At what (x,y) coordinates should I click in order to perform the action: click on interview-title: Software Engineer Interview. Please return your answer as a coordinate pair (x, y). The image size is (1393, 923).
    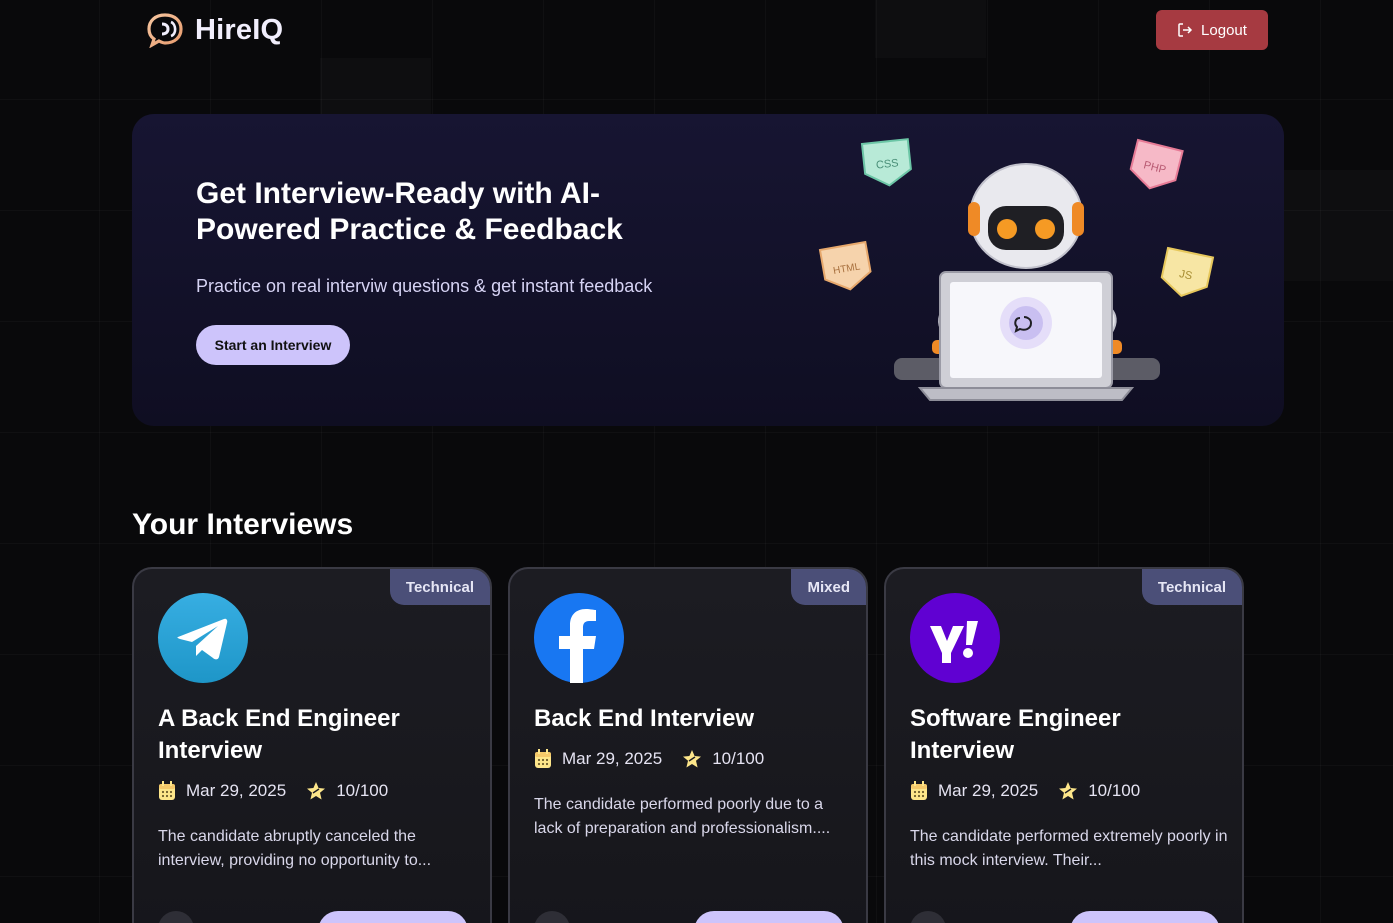
    Looking at the image, I should click on (1015, 734).